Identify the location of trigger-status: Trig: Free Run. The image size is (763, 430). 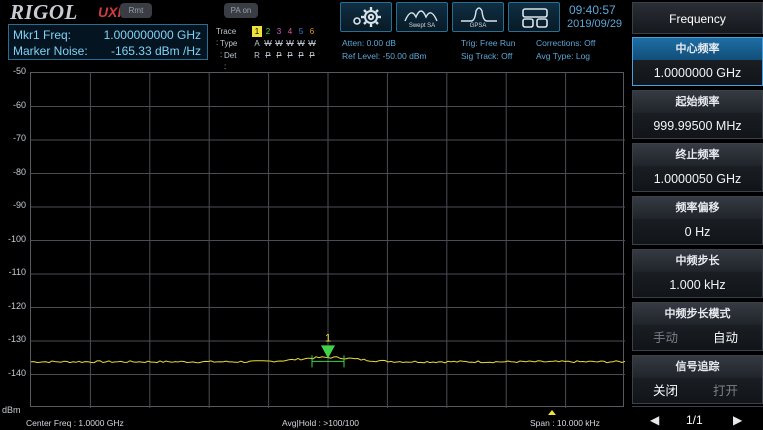
(488, 43).